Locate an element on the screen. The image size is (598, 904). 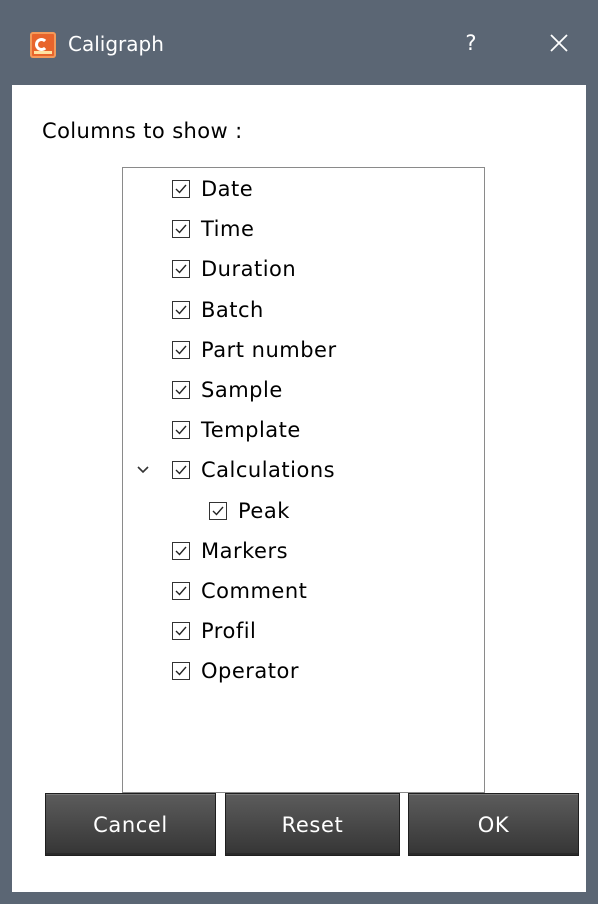
column-item-date: Date is located at coordinates (212, 189).